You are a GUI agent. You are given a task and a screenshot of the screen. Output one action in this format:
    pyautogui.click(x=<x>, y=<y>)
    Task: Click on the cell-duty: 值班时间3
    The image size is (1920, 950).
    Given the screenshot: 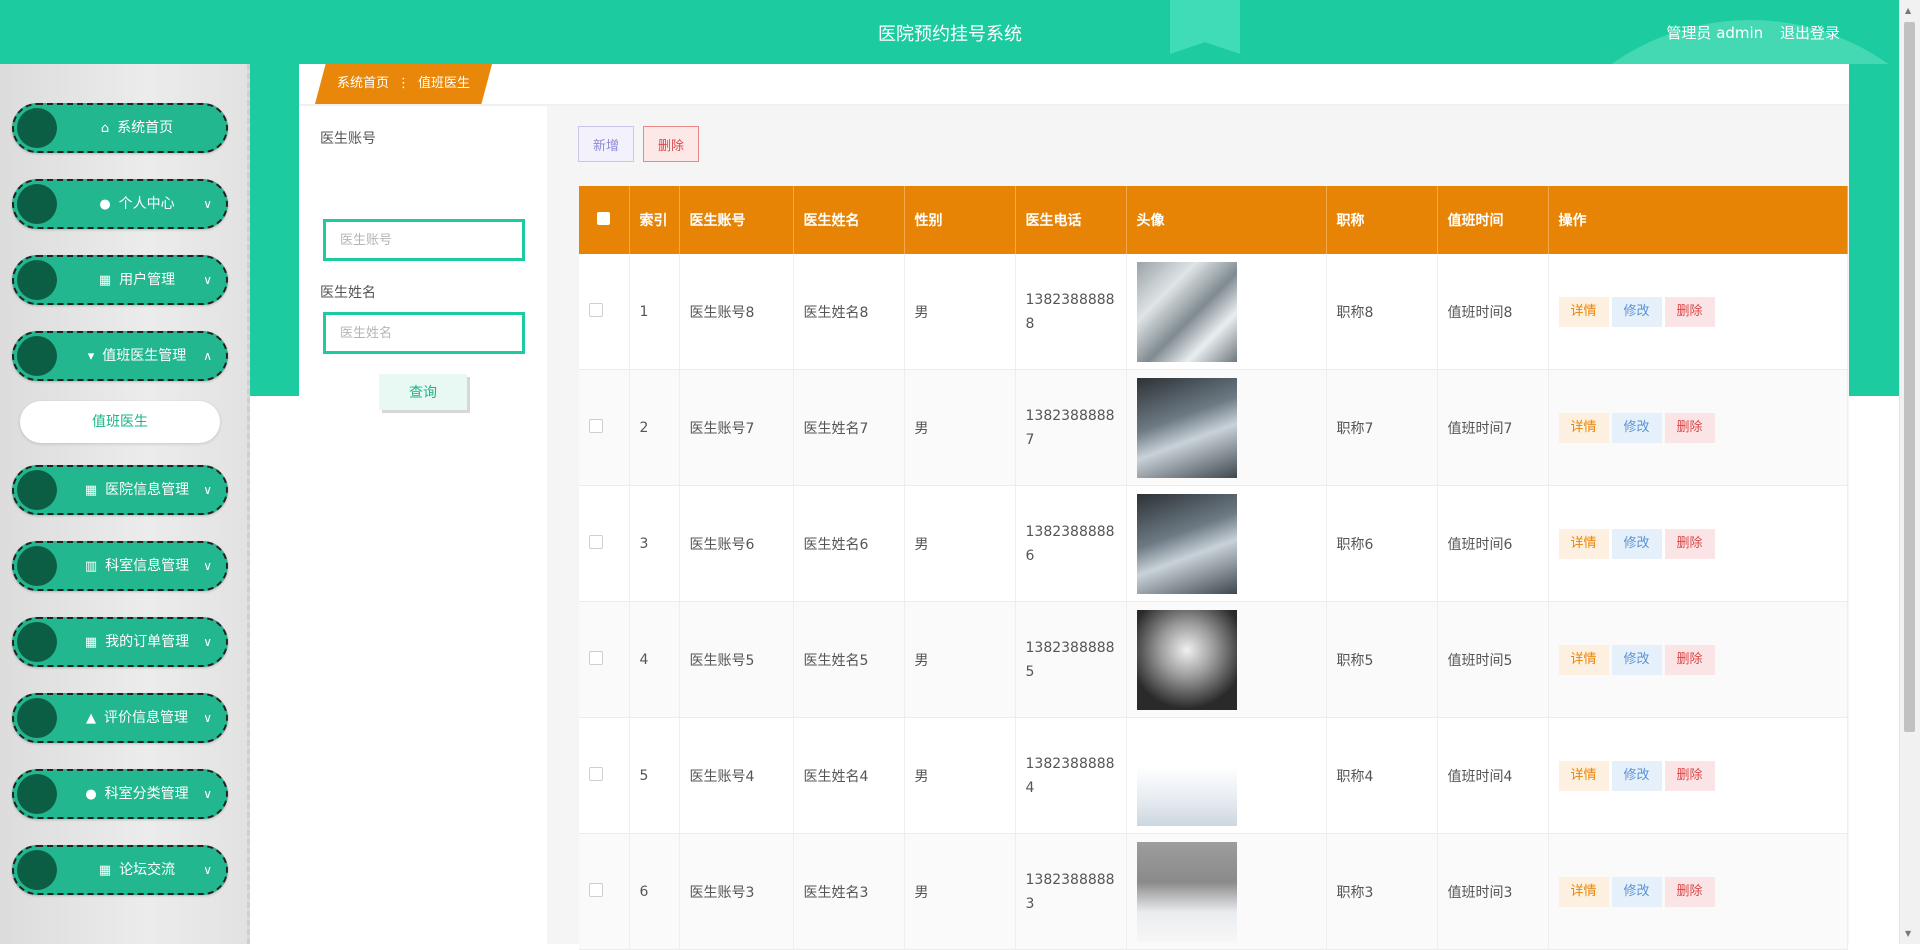 What is the action you would take?
    pyautogui.click(x=1493, y=891)
    